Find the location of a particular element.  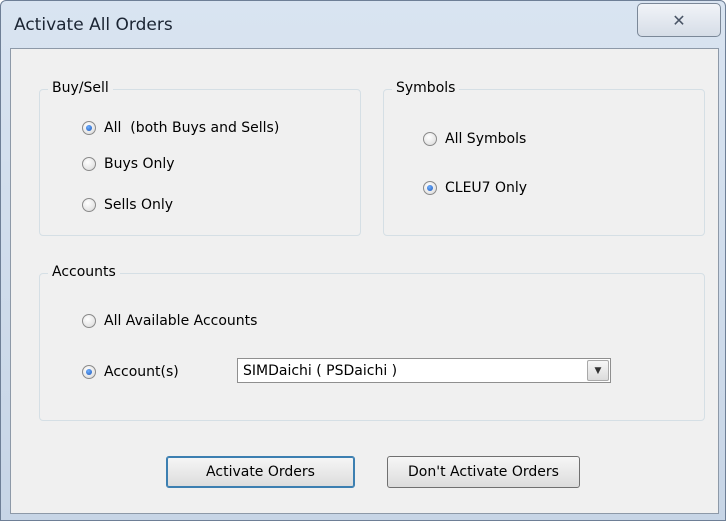

close-button: ✕ is located at coordinates (679, 20).